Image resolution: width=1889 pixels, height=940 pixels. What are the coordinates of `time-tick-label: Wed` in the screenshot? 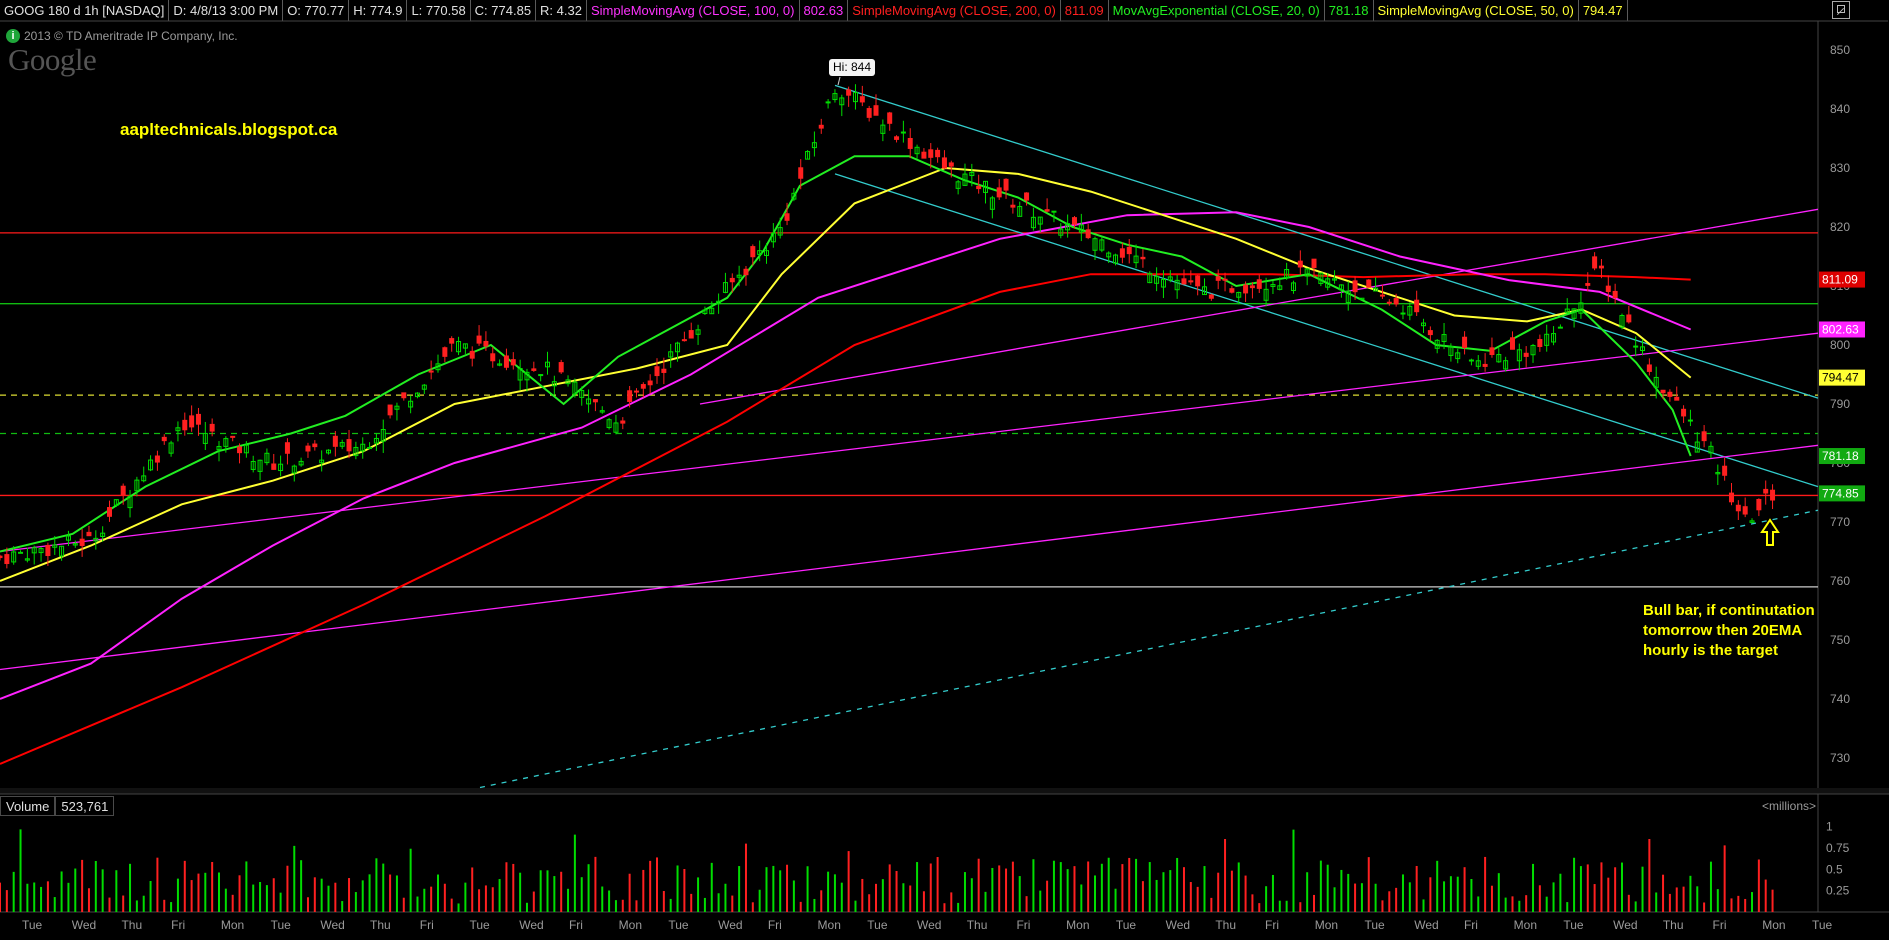 It's located at (730, 925).